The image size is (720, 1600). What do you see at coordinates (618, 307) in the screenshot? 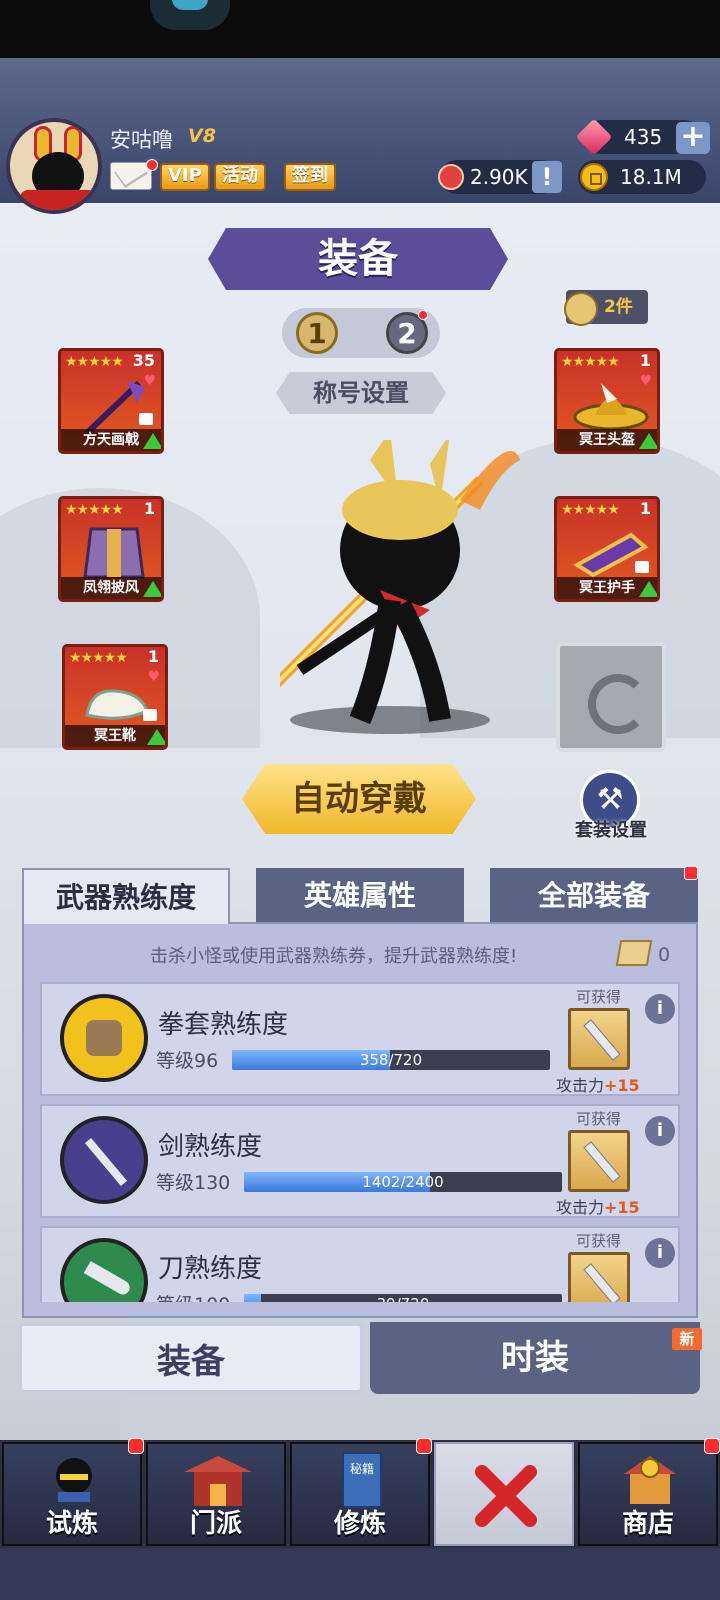
I see `set-count-text: 2件` at bounding box center [618, 307].